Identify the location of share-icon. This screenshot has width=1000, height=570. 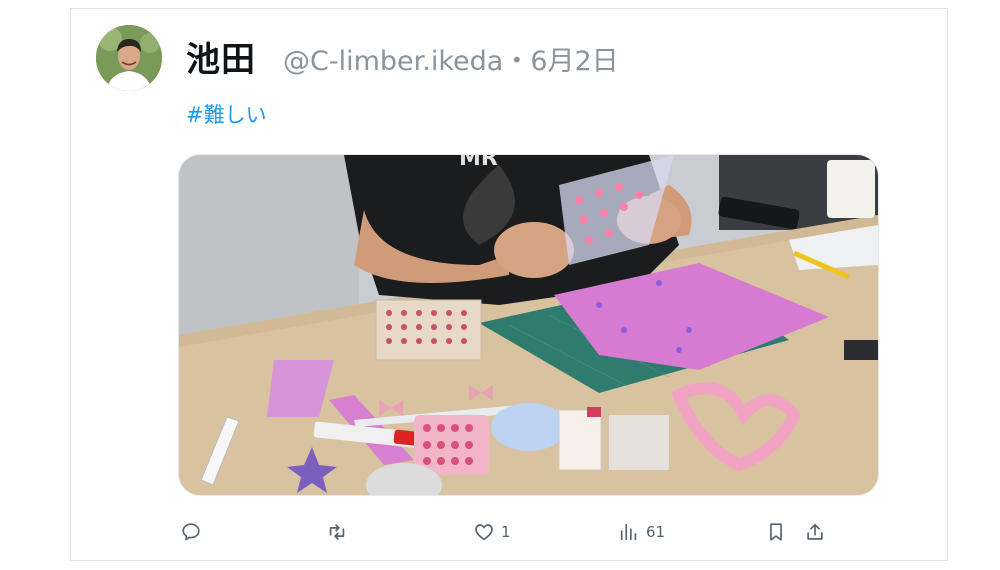
(815, 531).